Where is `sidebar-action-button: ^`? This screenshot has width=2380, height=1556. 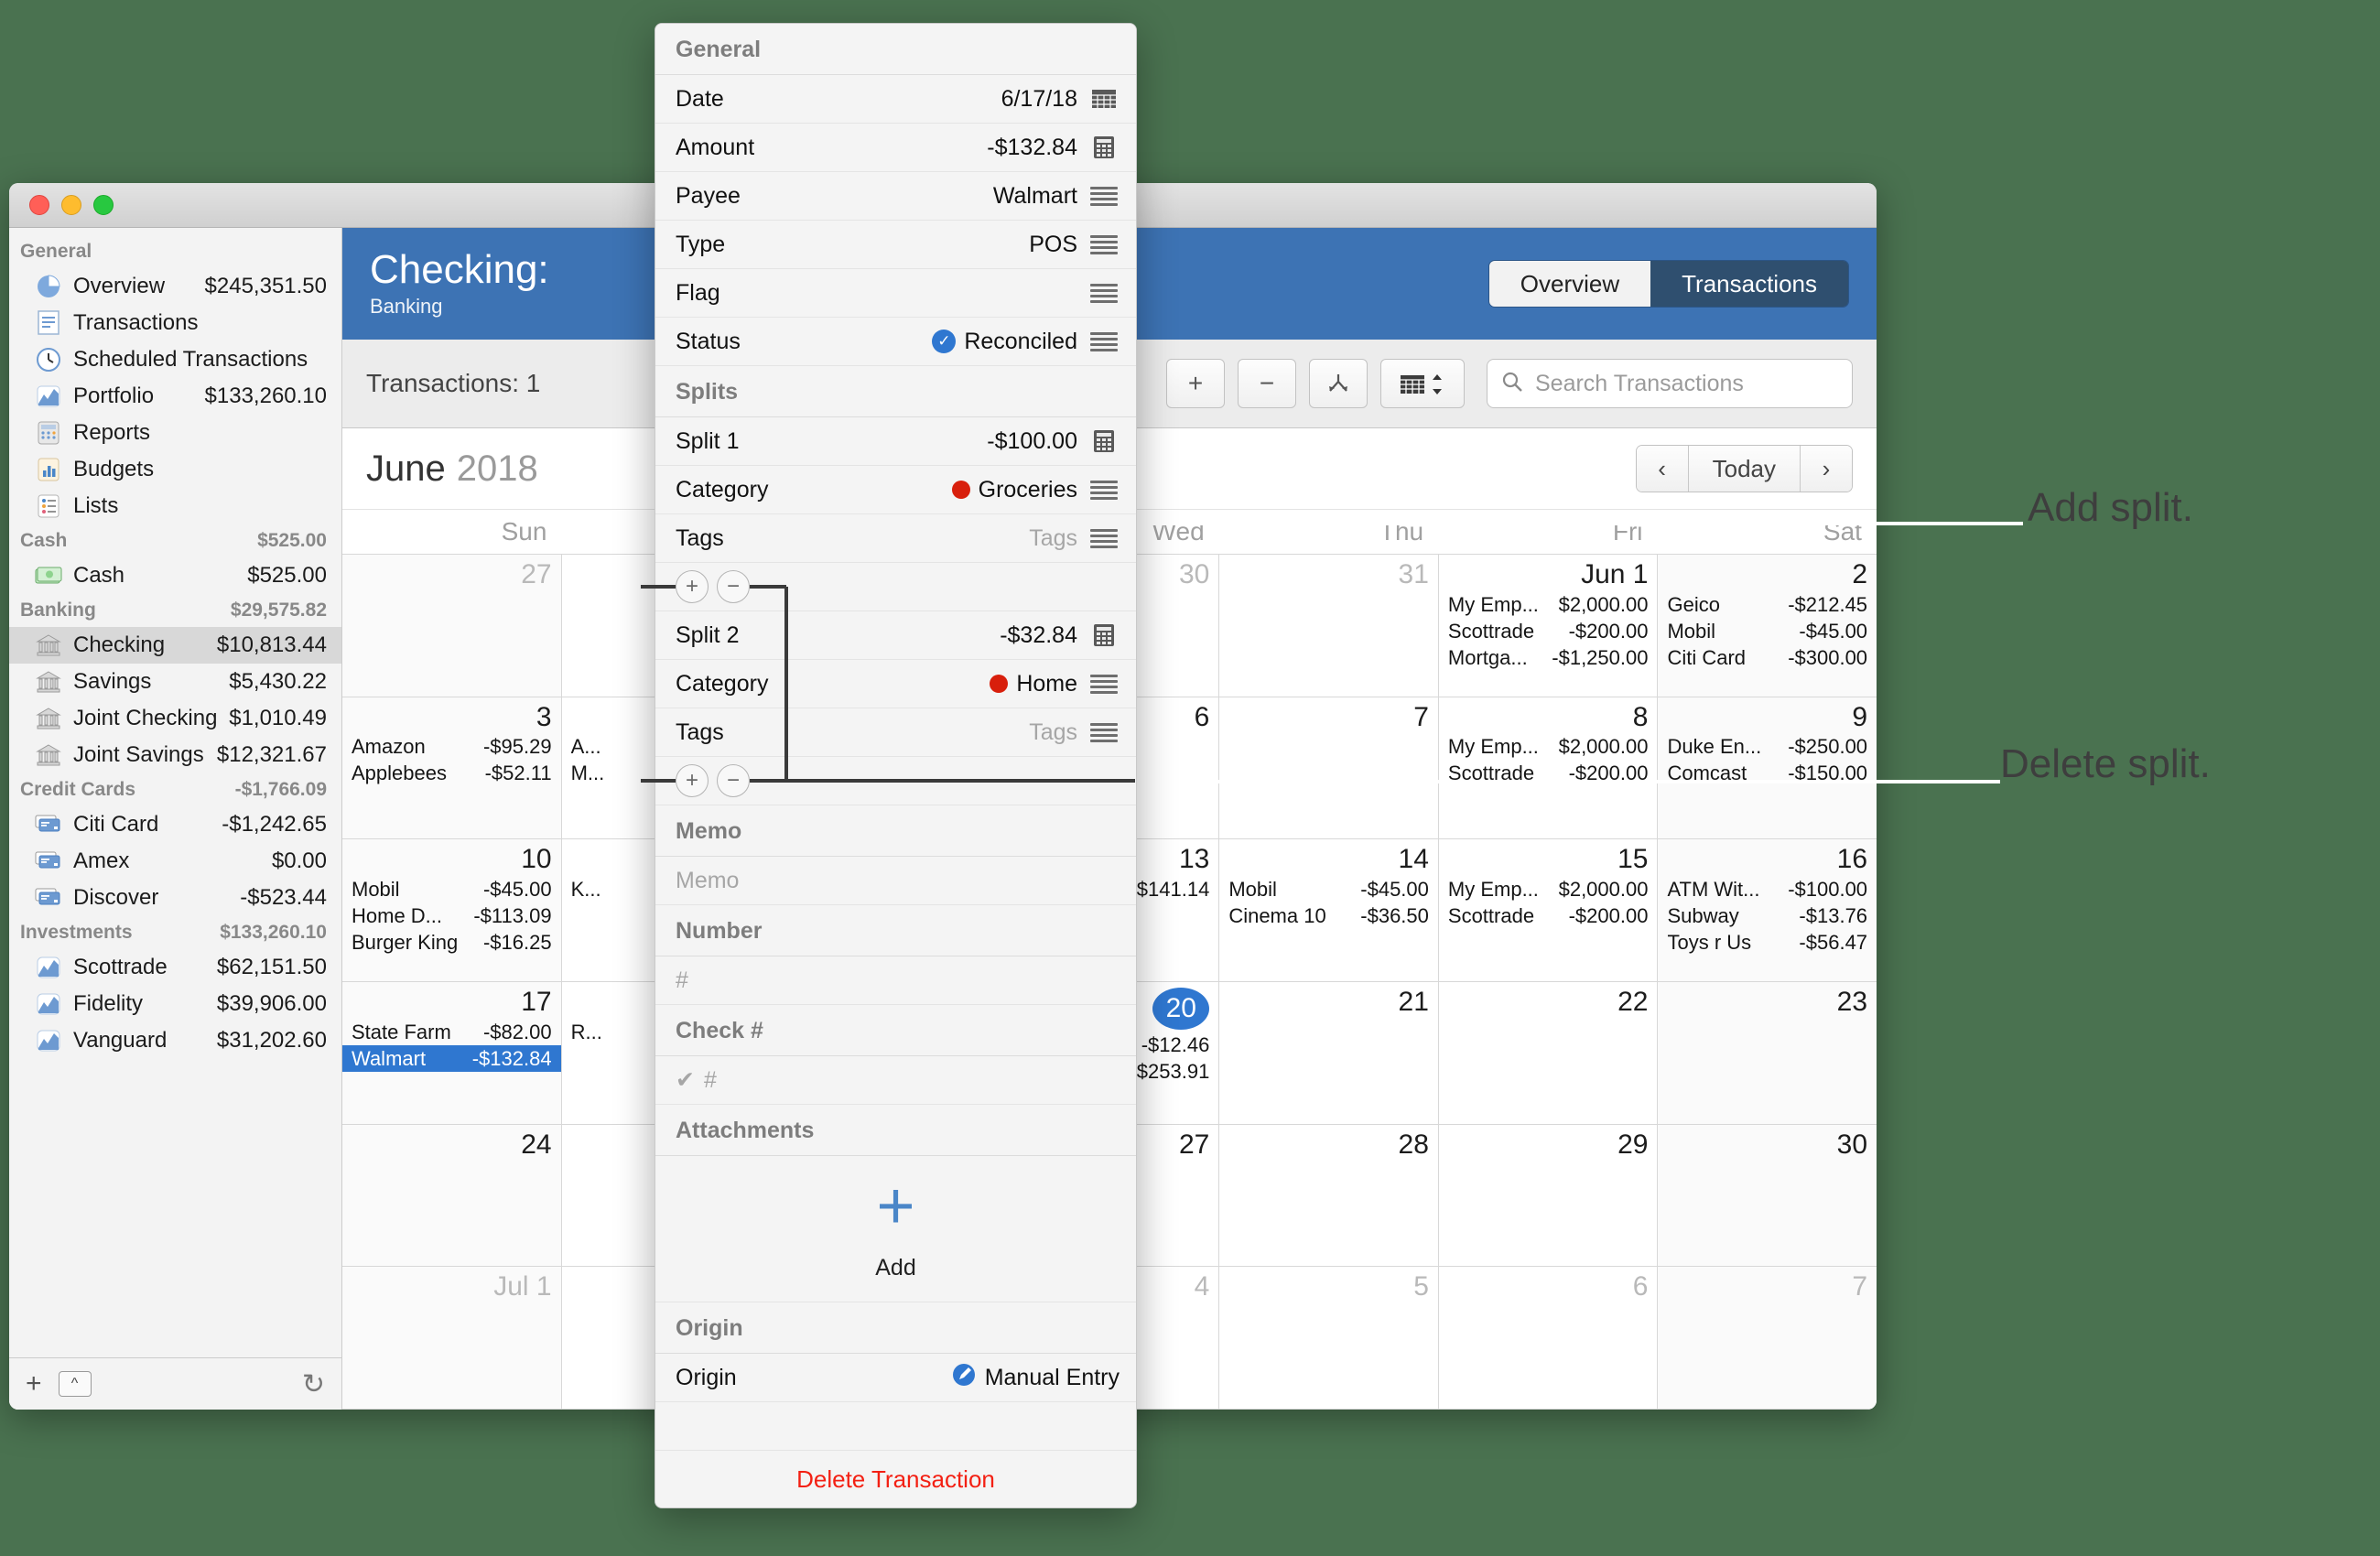
sidebar-action-button: ^ is located at coordinates (75, 1384).